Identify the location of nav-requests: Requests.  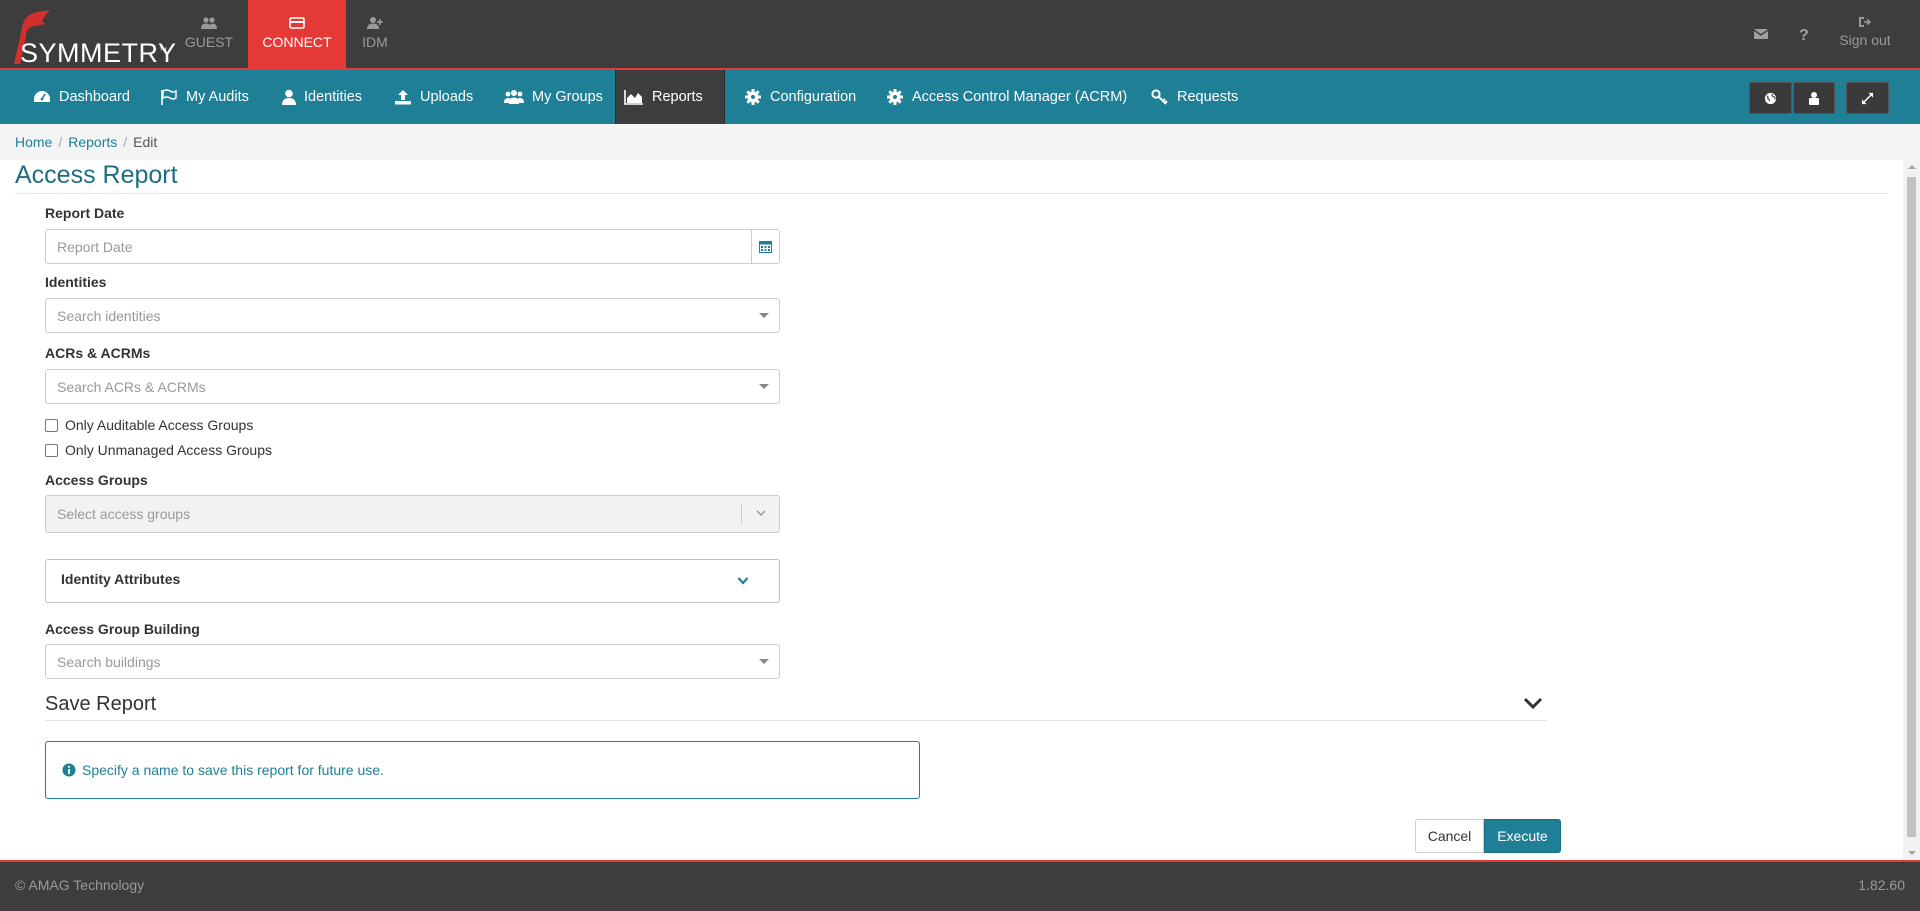
(1194, 97).